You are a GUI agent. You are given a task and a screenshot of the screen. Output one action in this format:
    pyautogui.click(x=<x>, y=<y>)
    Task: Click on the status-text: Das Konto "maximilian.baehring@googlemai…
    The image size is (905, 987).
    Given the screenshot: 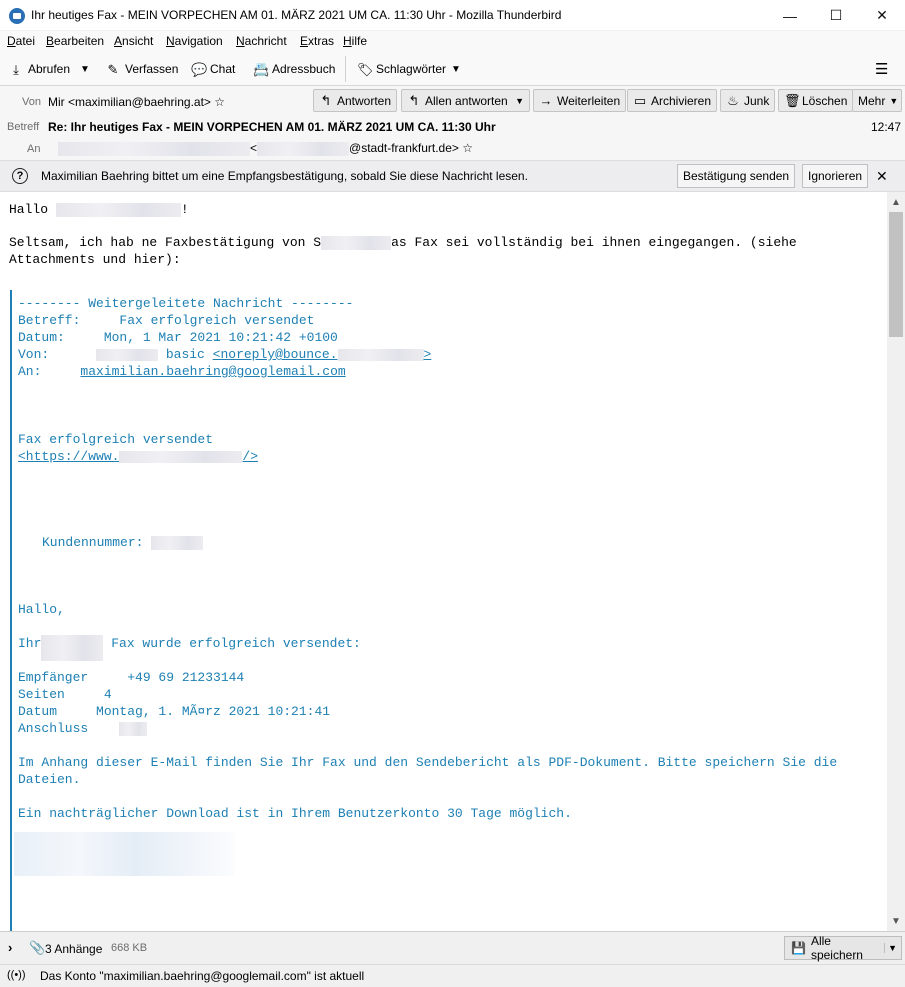 What is the action you would take?
    pyautogui.click(x=202, y=976)
    